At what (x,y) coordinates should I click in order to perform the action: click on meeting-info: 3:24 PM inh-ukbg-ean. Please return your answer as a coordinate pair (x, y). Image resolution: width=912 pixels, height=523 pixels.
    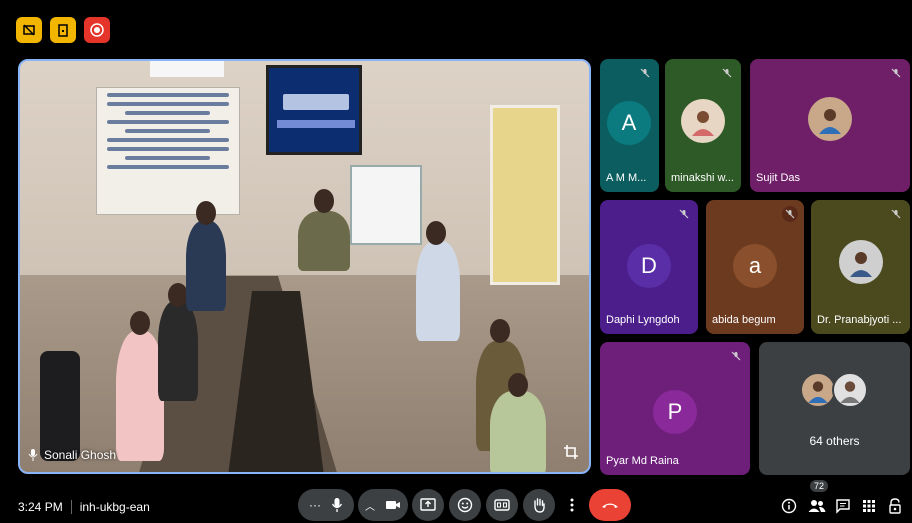
    Looking at the image, I should click on (84, 507).